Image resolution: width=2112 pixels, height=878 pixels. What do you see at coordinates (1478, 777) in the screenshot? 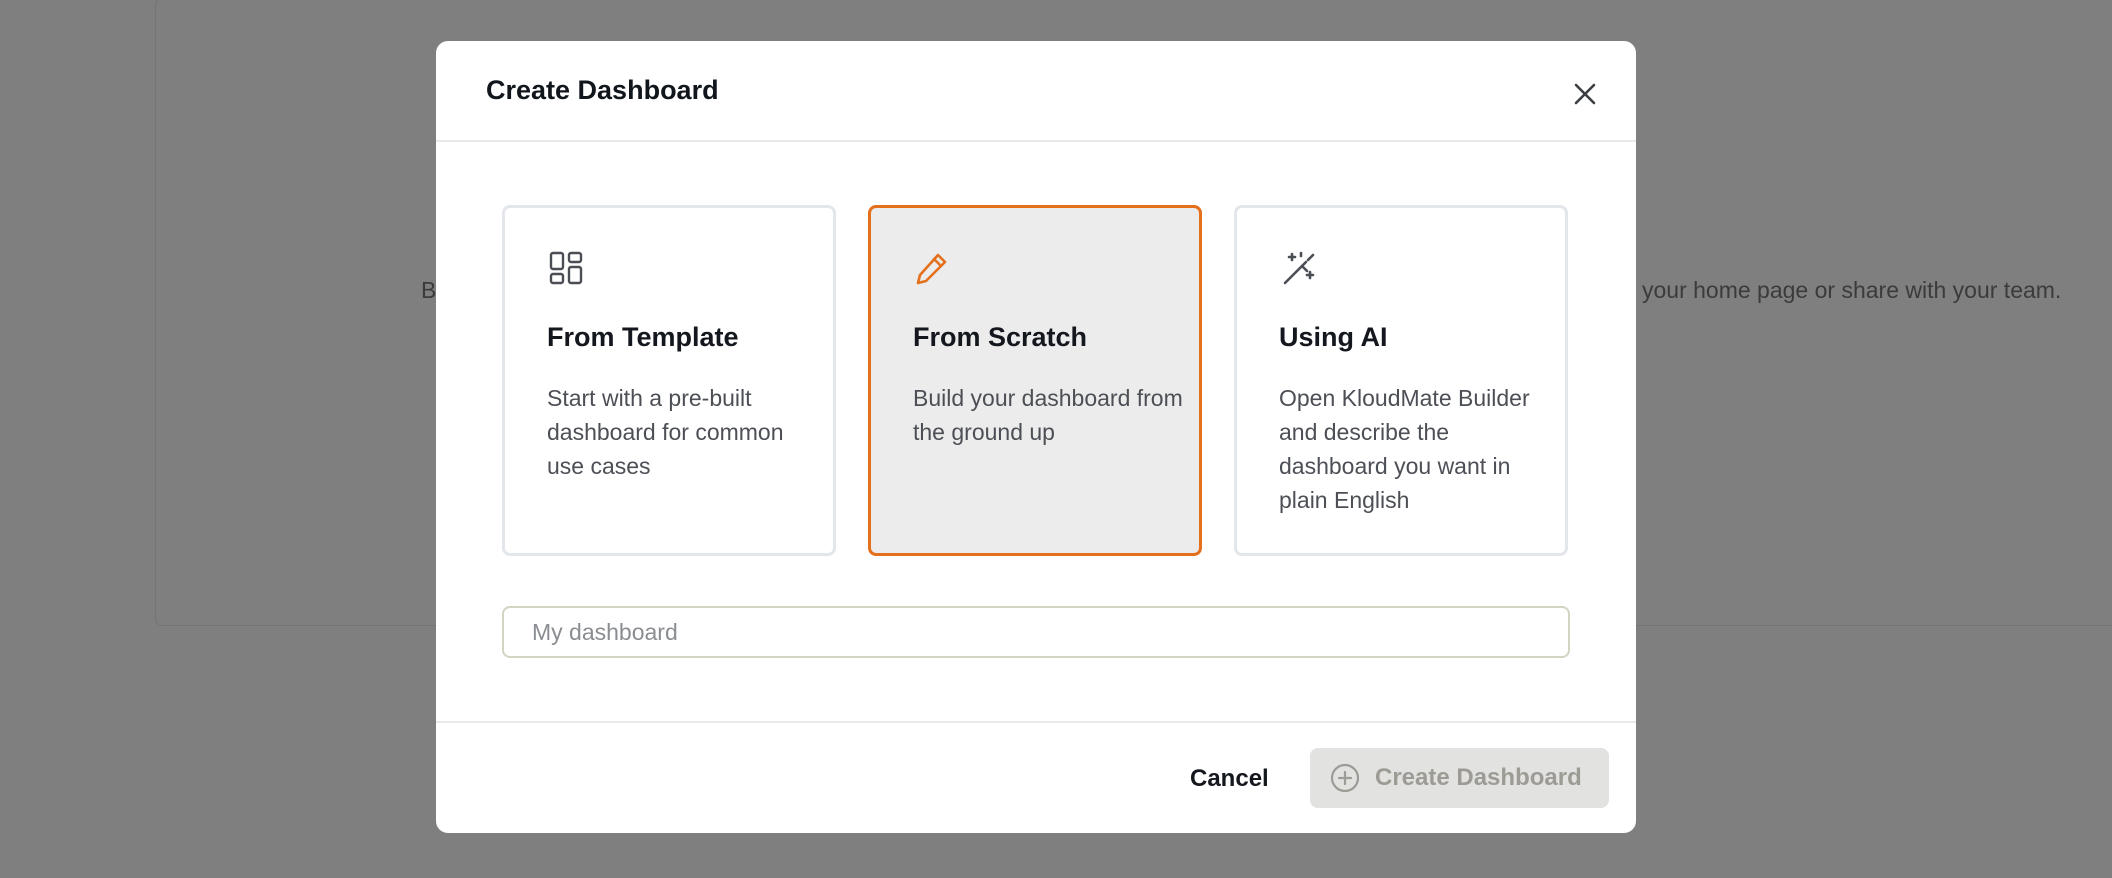
I see `create-button-label: Create Dashboard` at bounding box center [1478, 777].